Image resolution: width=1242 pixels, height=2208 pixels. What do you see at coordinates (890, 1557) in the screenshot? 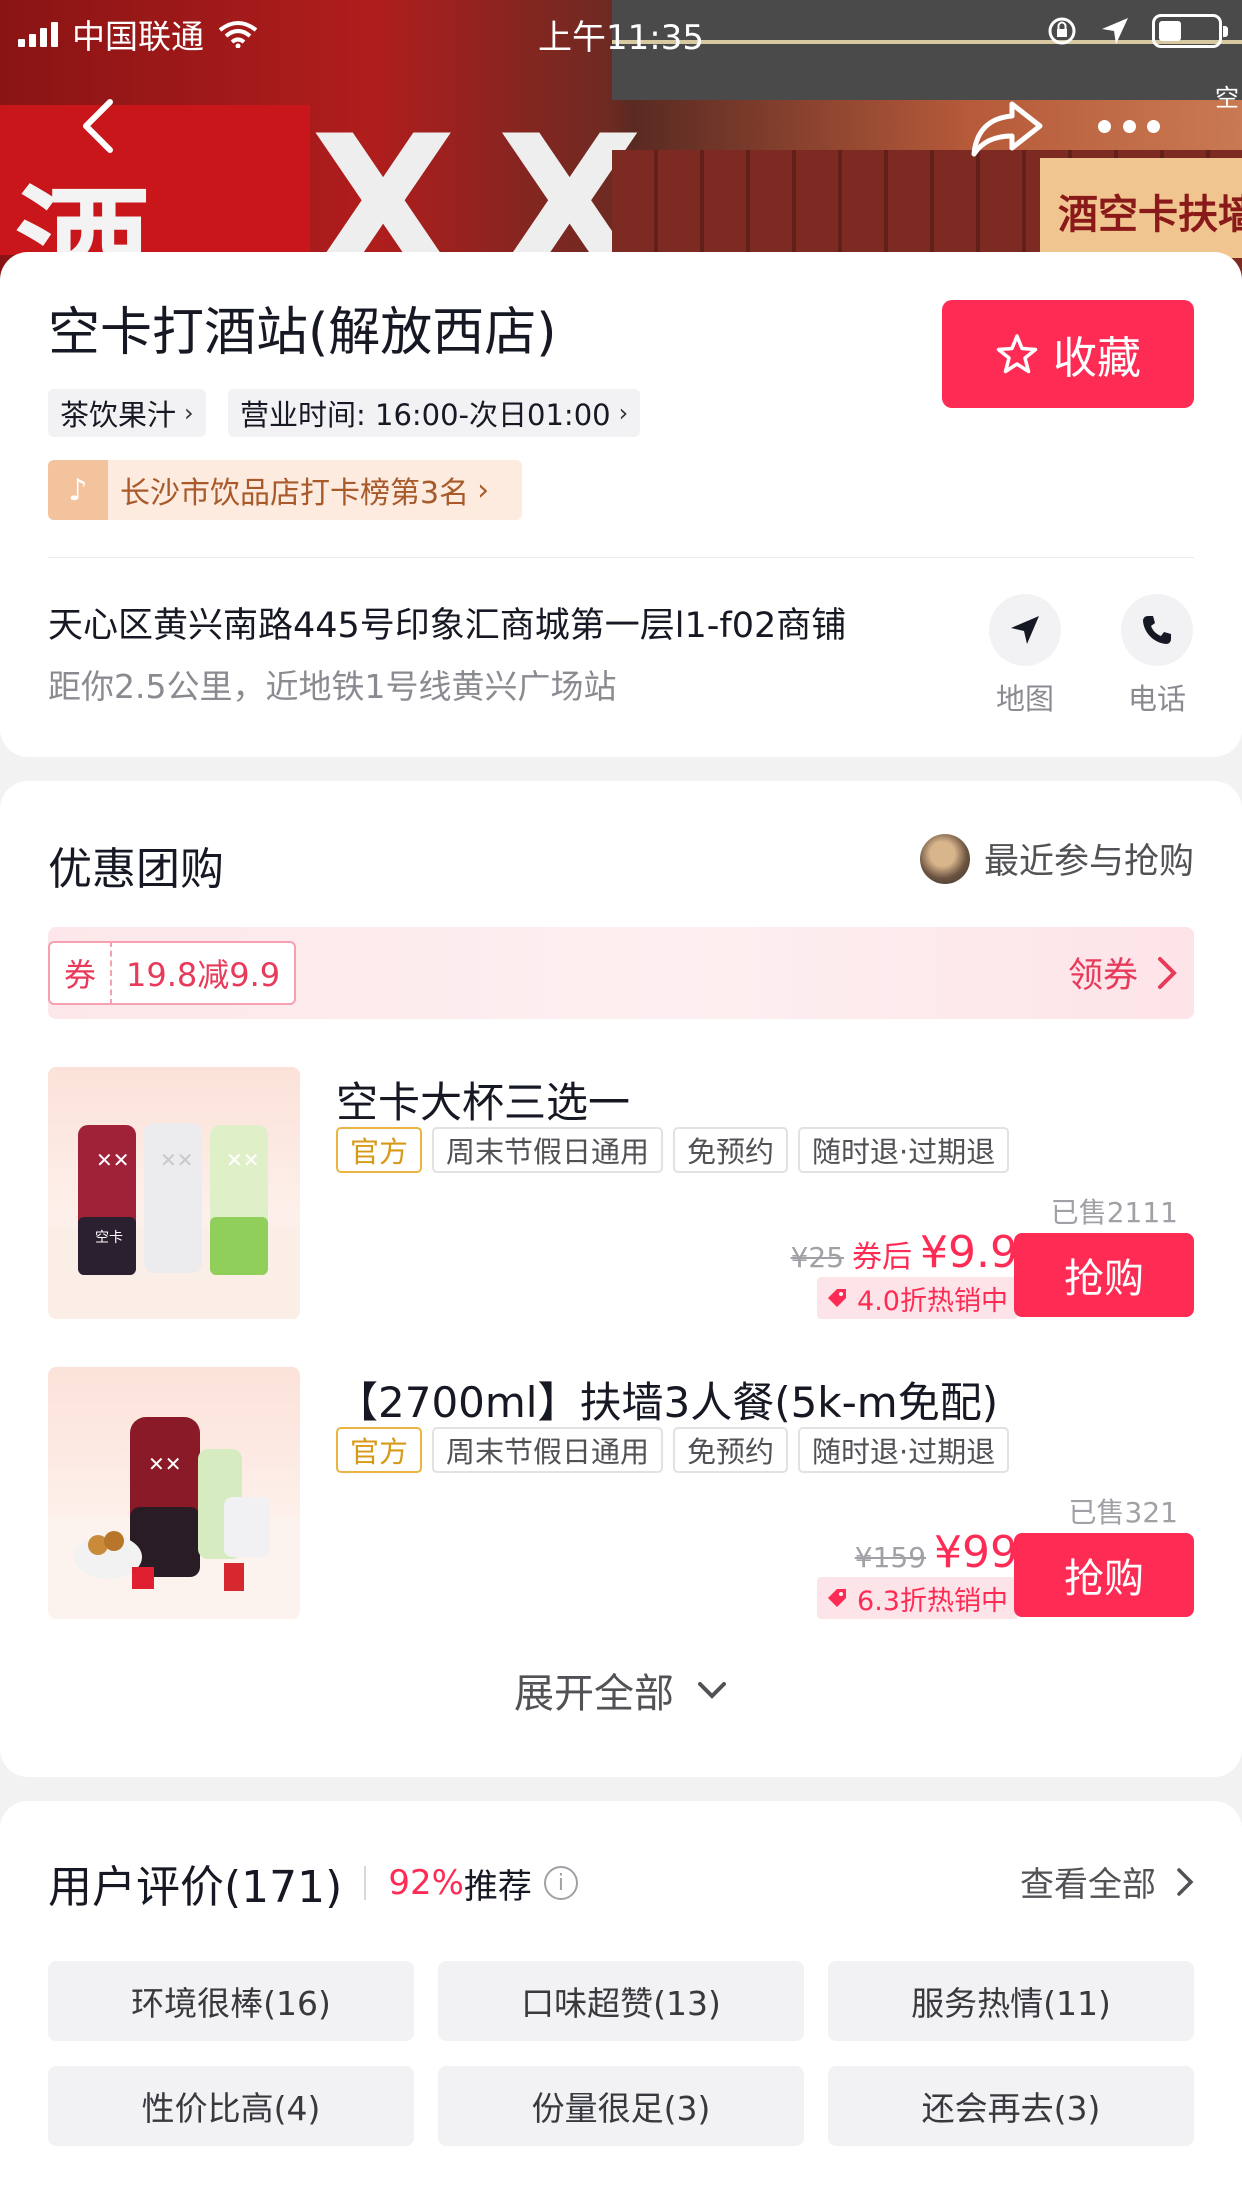
I see `original-price: ¥159` at bounding box center [890, 1557].